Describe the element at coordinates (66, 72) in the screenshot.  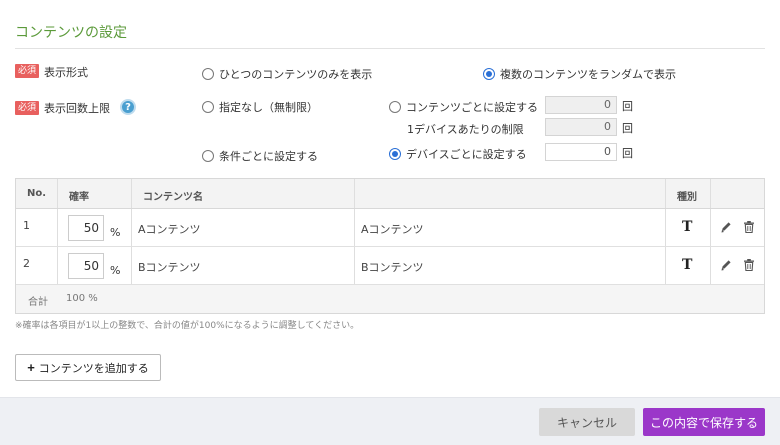
I see `display-format-label: 表示形式` at that location.